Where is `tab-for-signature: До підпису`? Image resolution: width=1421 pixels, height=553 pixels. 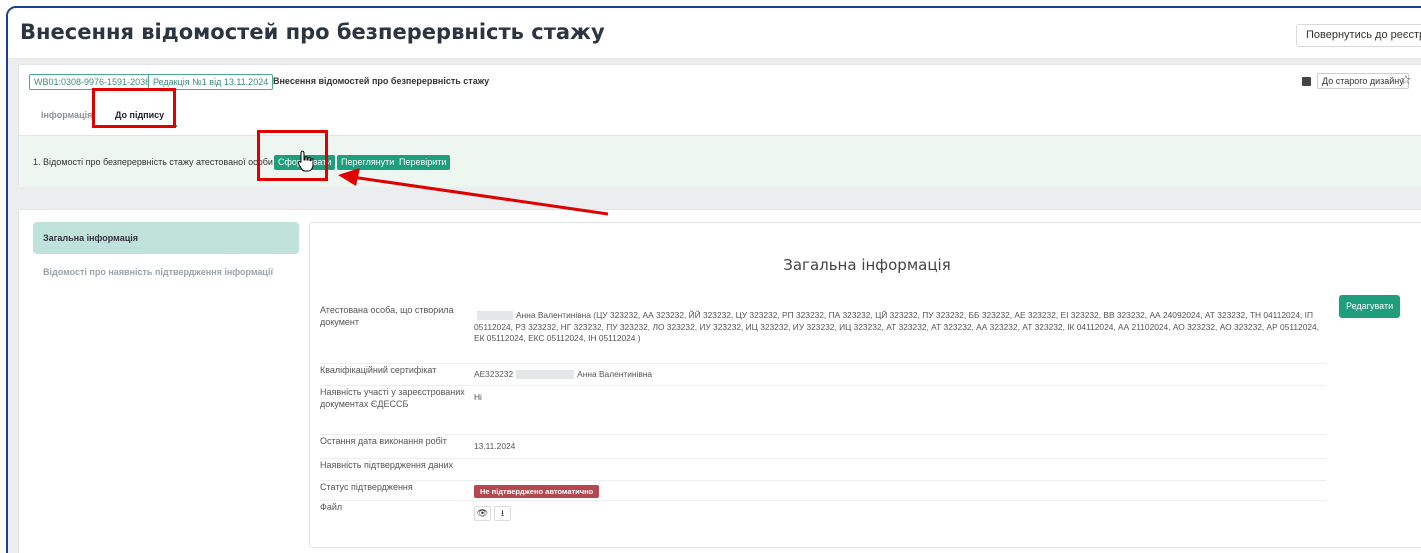
tab-for-signature: До підпису is located at coordinates (139, 115).